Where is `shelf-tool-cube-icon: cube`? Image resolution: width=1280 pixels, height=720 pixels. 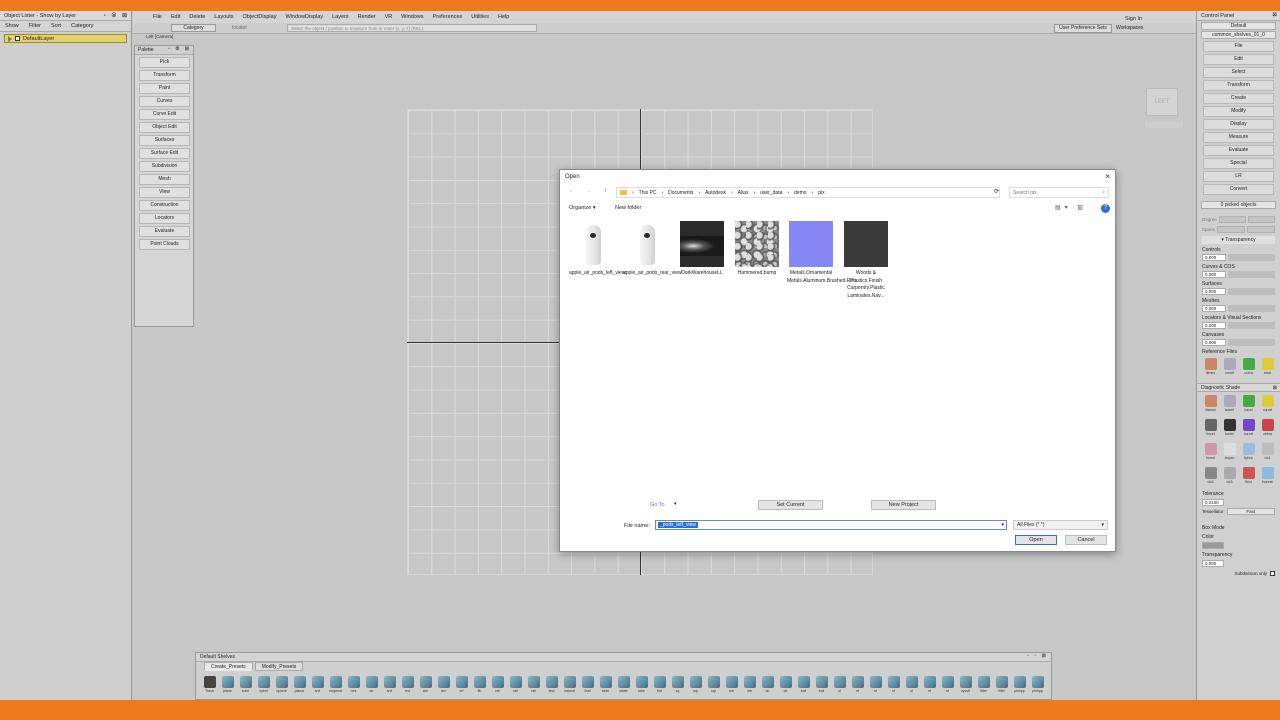
shelf-tool-cube-icon: cube is located at coordinates (245, 687).